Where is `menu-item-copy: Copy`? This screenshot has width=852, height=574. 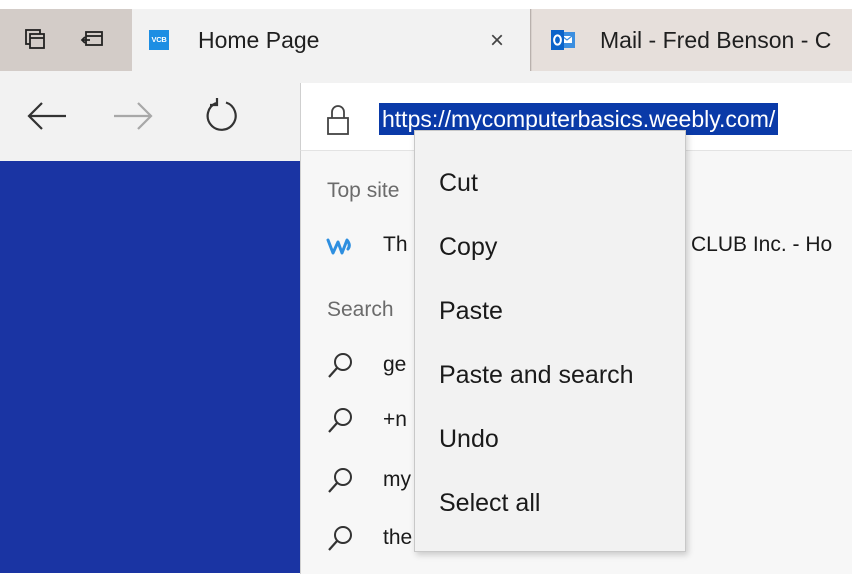
menu-item-copy: Copy is located at coordinates (550, 247).